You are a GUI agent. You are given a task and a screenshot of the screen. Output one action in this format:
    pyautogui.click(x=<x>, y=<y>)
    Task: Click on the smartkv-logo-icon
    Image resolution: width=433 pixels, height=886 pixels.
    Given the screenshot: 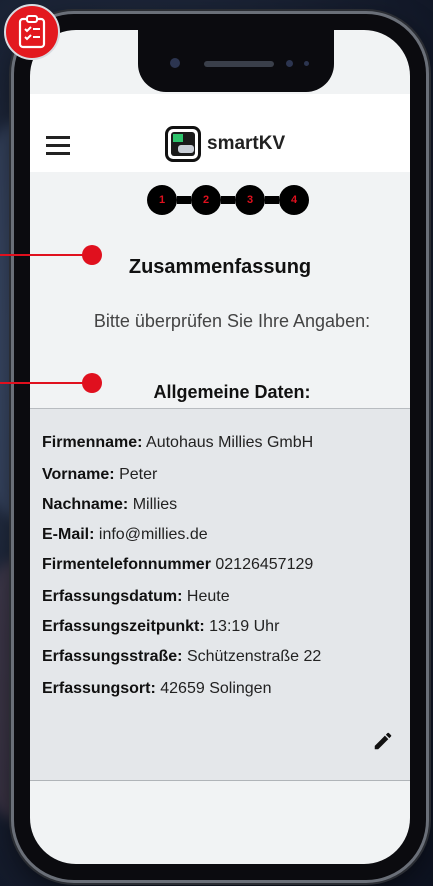 What is the action you would take?
    pyautogui.click(x=183, y=144)
    